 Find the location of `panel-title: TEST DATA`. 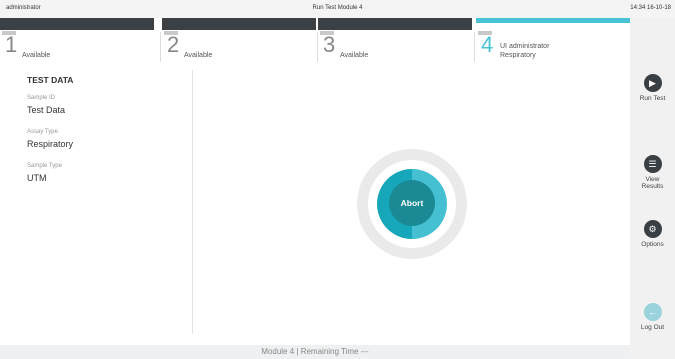

panel-title: TEST DATA is located at coordinates (50, 80).